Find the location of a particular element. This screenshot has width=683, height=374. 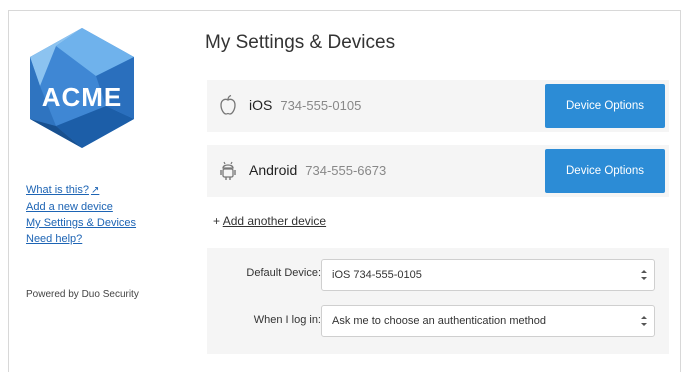

add-another-device-link: Add another device is located at coordinates (274, 221).